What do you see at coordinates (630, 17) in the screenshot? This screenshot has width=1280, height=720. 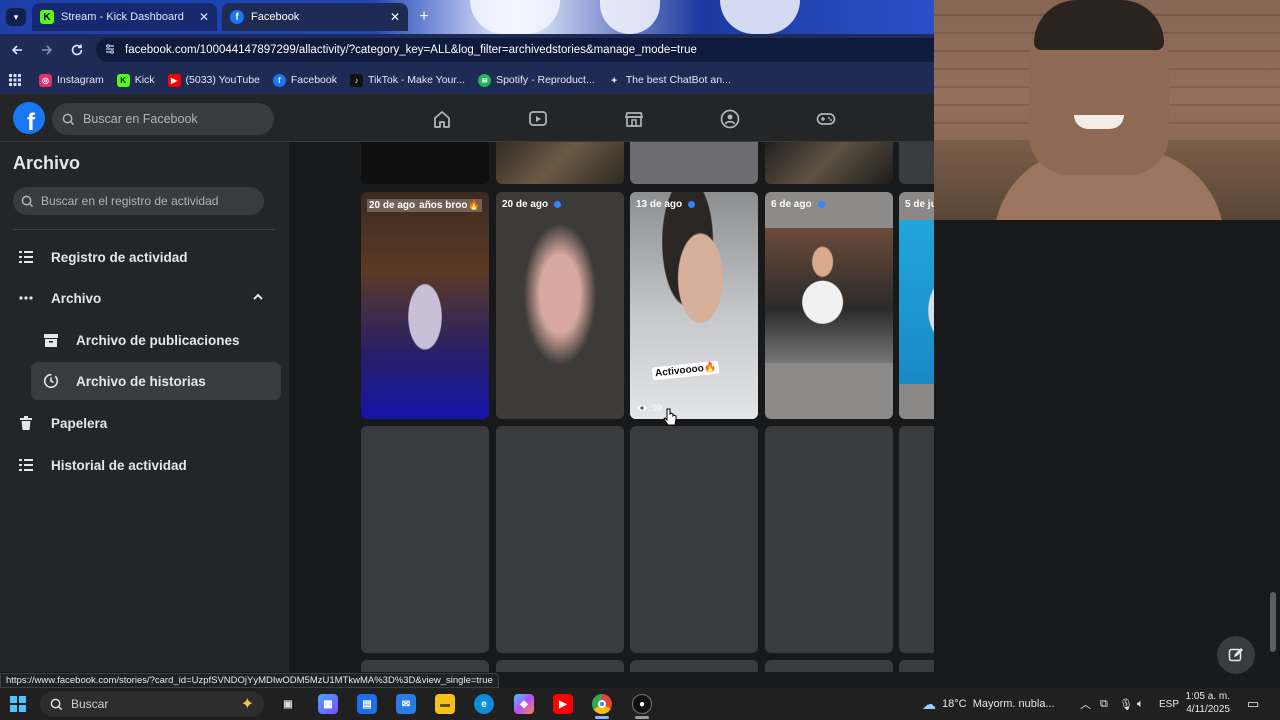 I see `tabbar-decoration` at bounding box center [630, 17].